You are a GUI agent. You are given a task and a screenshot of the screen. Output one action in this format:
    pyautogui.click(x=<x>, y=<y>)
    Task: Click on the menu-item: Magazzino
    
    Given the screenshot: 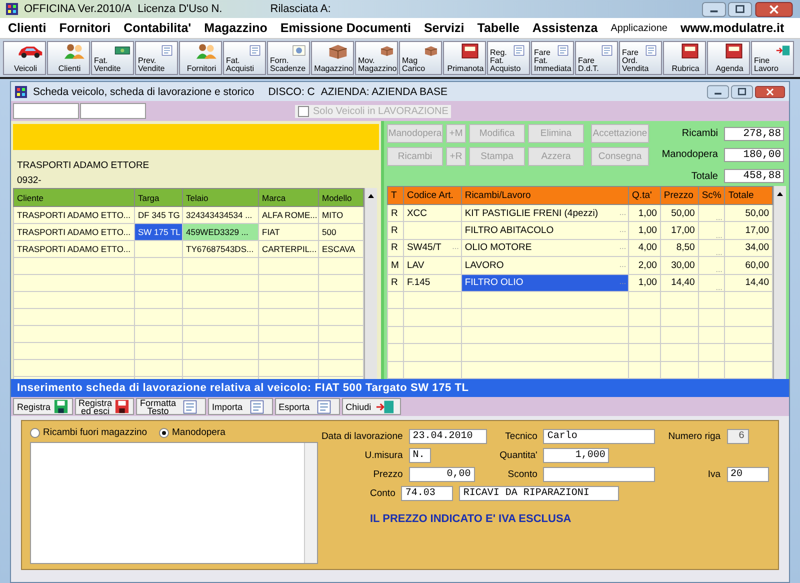 What is the action you would take?
    pyautogui.click(x=236, y=28)
    